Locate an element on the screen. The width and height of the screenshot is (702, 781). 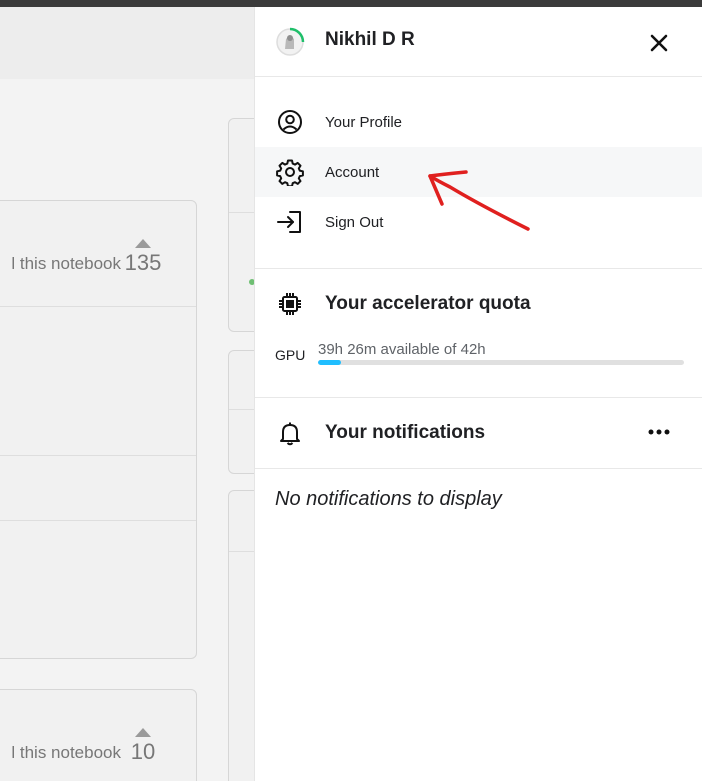
notifications-title: Your notifications is located at coordinates (405, 432).